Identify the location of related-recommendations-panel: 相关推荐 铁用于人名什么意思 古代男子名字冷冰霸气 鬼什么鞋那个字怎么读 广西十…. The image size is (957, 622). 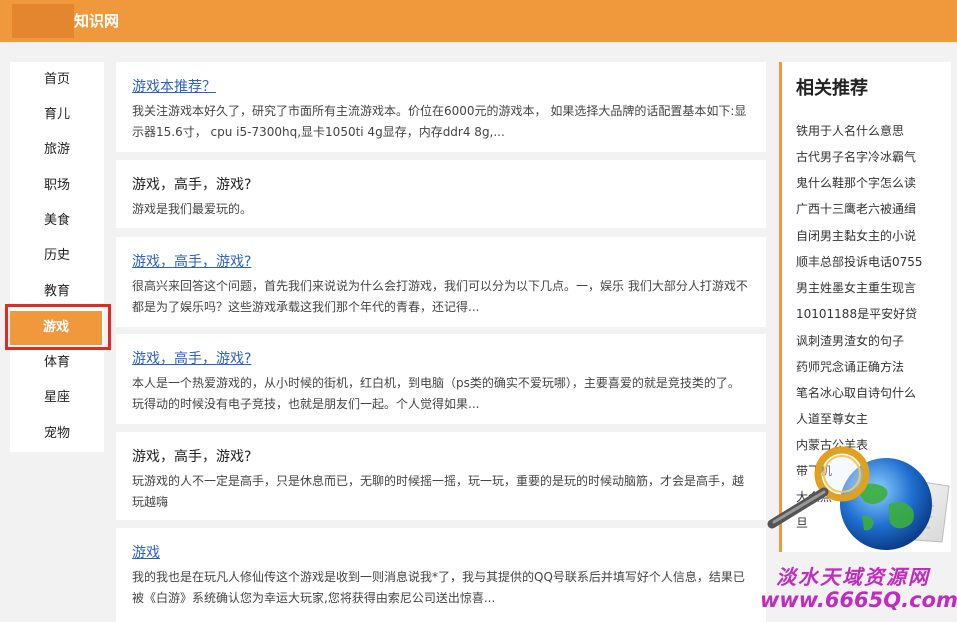
(865, 307).